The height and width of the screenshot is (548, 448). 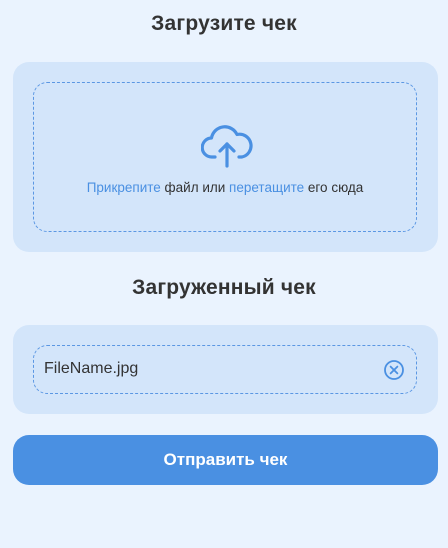 I want to click on uploaded-file-item: FileName.jpg, so click(x=225, y=369).